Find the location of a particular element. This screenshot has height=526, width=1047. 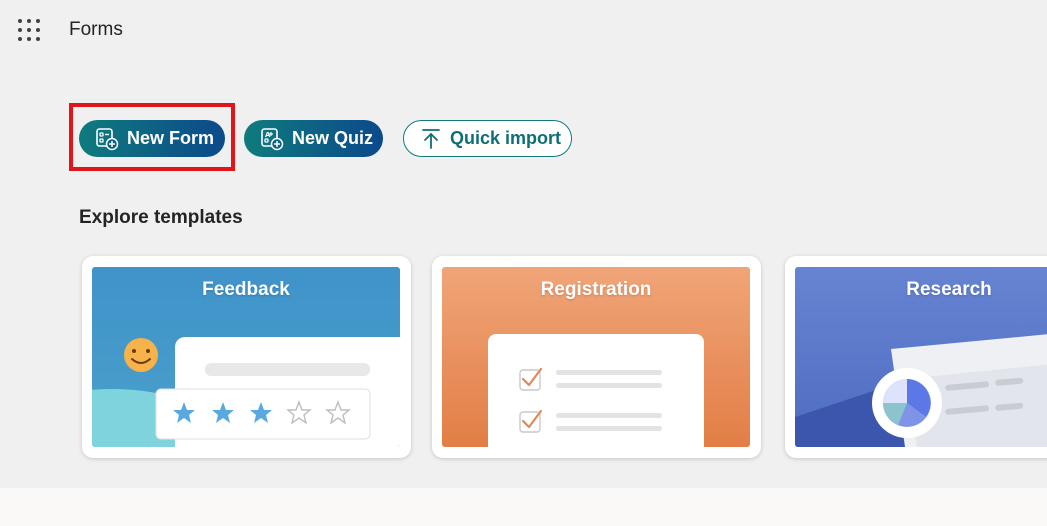

registration-illustration: Registration is located at coordinates (596, 357).